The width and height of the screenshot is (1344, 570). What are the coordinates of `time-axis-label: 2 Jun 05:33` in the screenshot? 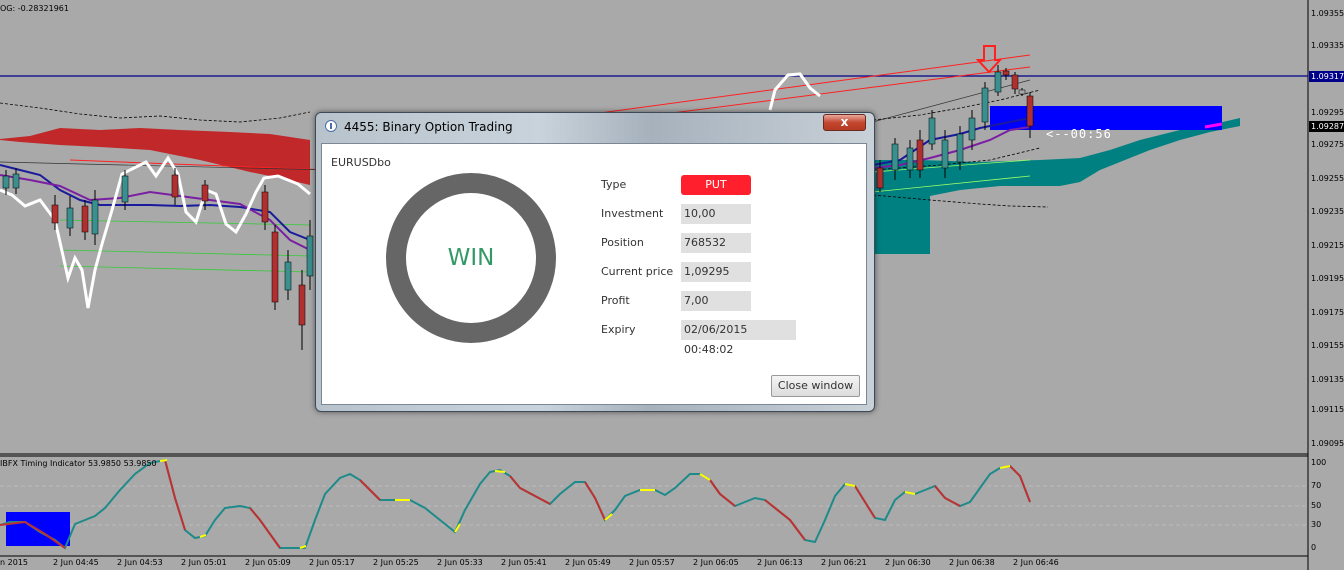 It's located at (460, 562).